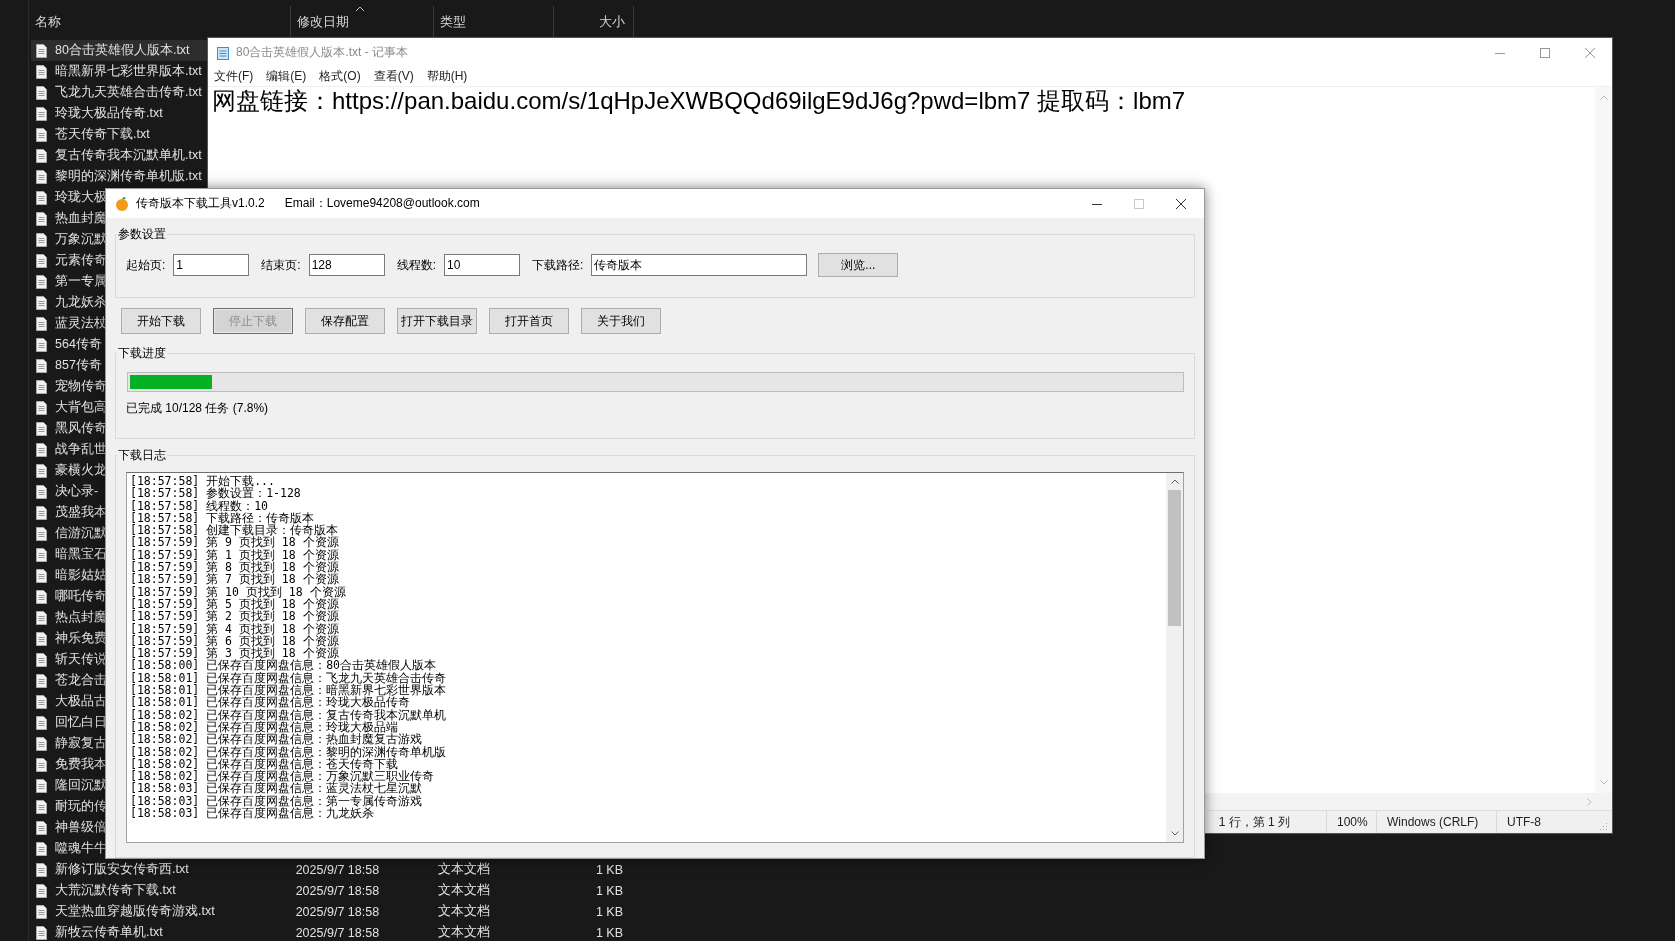 The width and height of the screenshot is (1675, 941). Describe the element at coordinates (558, 265) in the screenshot. I see `field-label: 下载路径:` at that location.